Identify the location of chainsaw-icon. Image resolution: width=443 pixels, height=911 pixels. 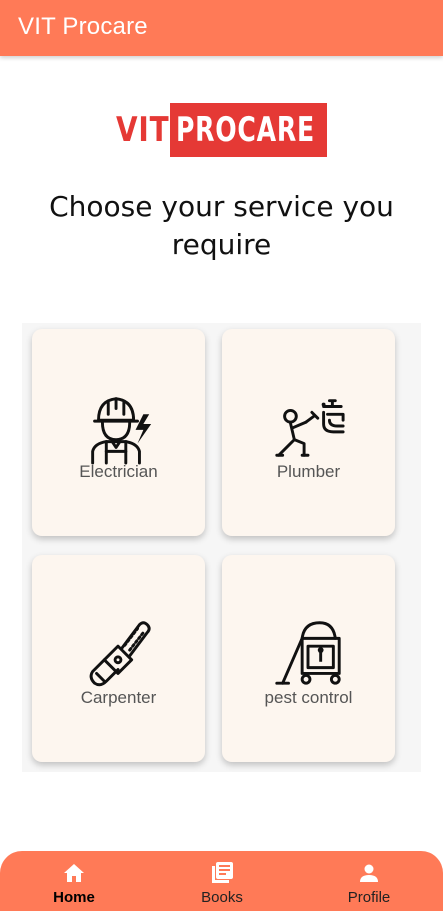
(120, 654).